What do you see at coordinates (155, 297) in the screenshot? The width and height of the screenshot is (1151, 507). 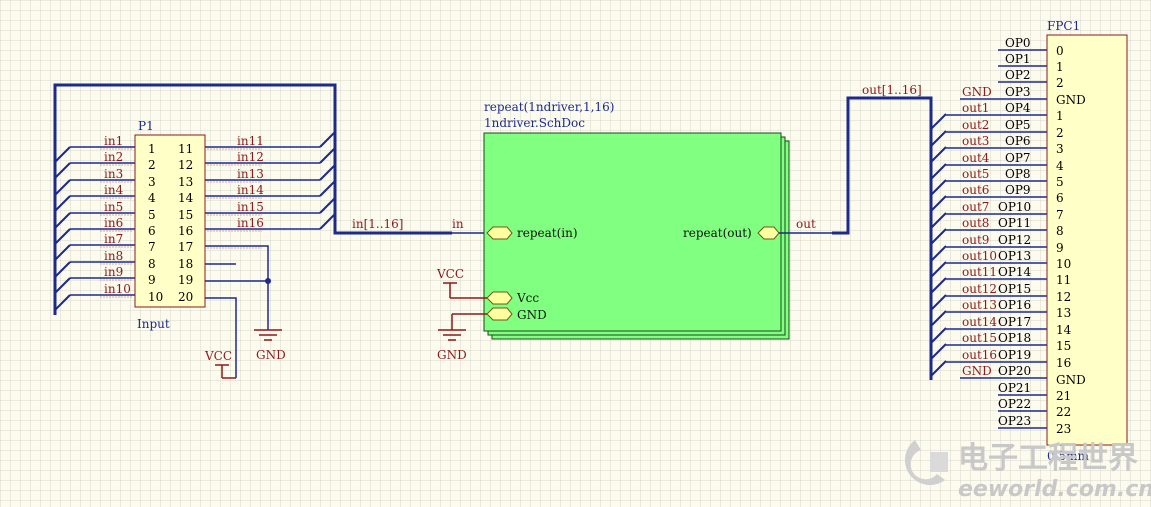 I see `p1-pin-10: 10` at bounding box center [155, 297].